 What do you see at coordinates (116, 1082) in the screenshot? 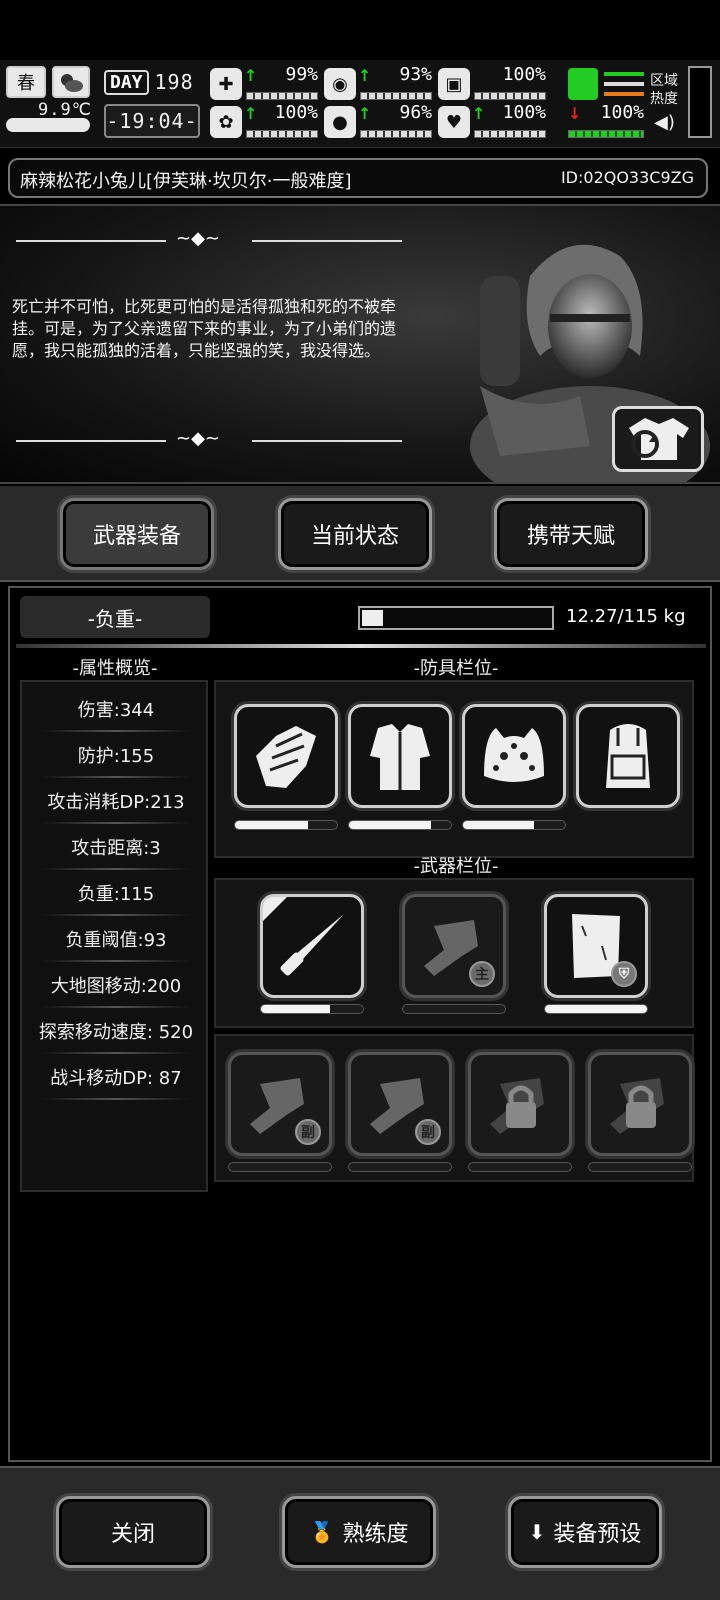
I see `attr-combat-move-dp: 战斗移动DP: 87` at bounding box center [116, 1082].